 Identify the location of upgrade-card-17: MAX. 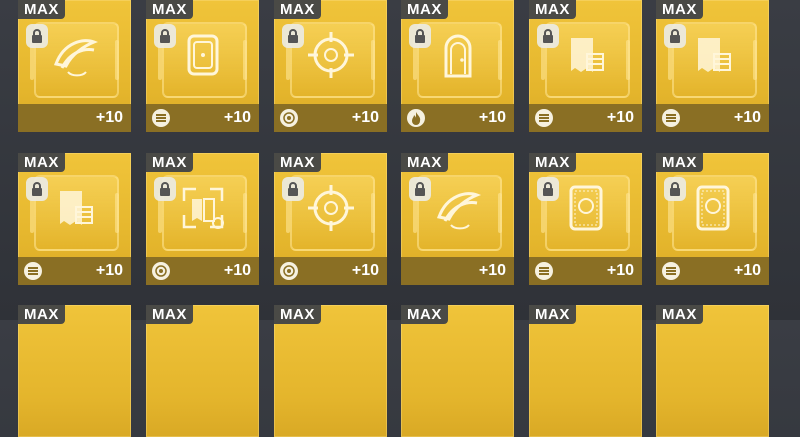
(585, 371).